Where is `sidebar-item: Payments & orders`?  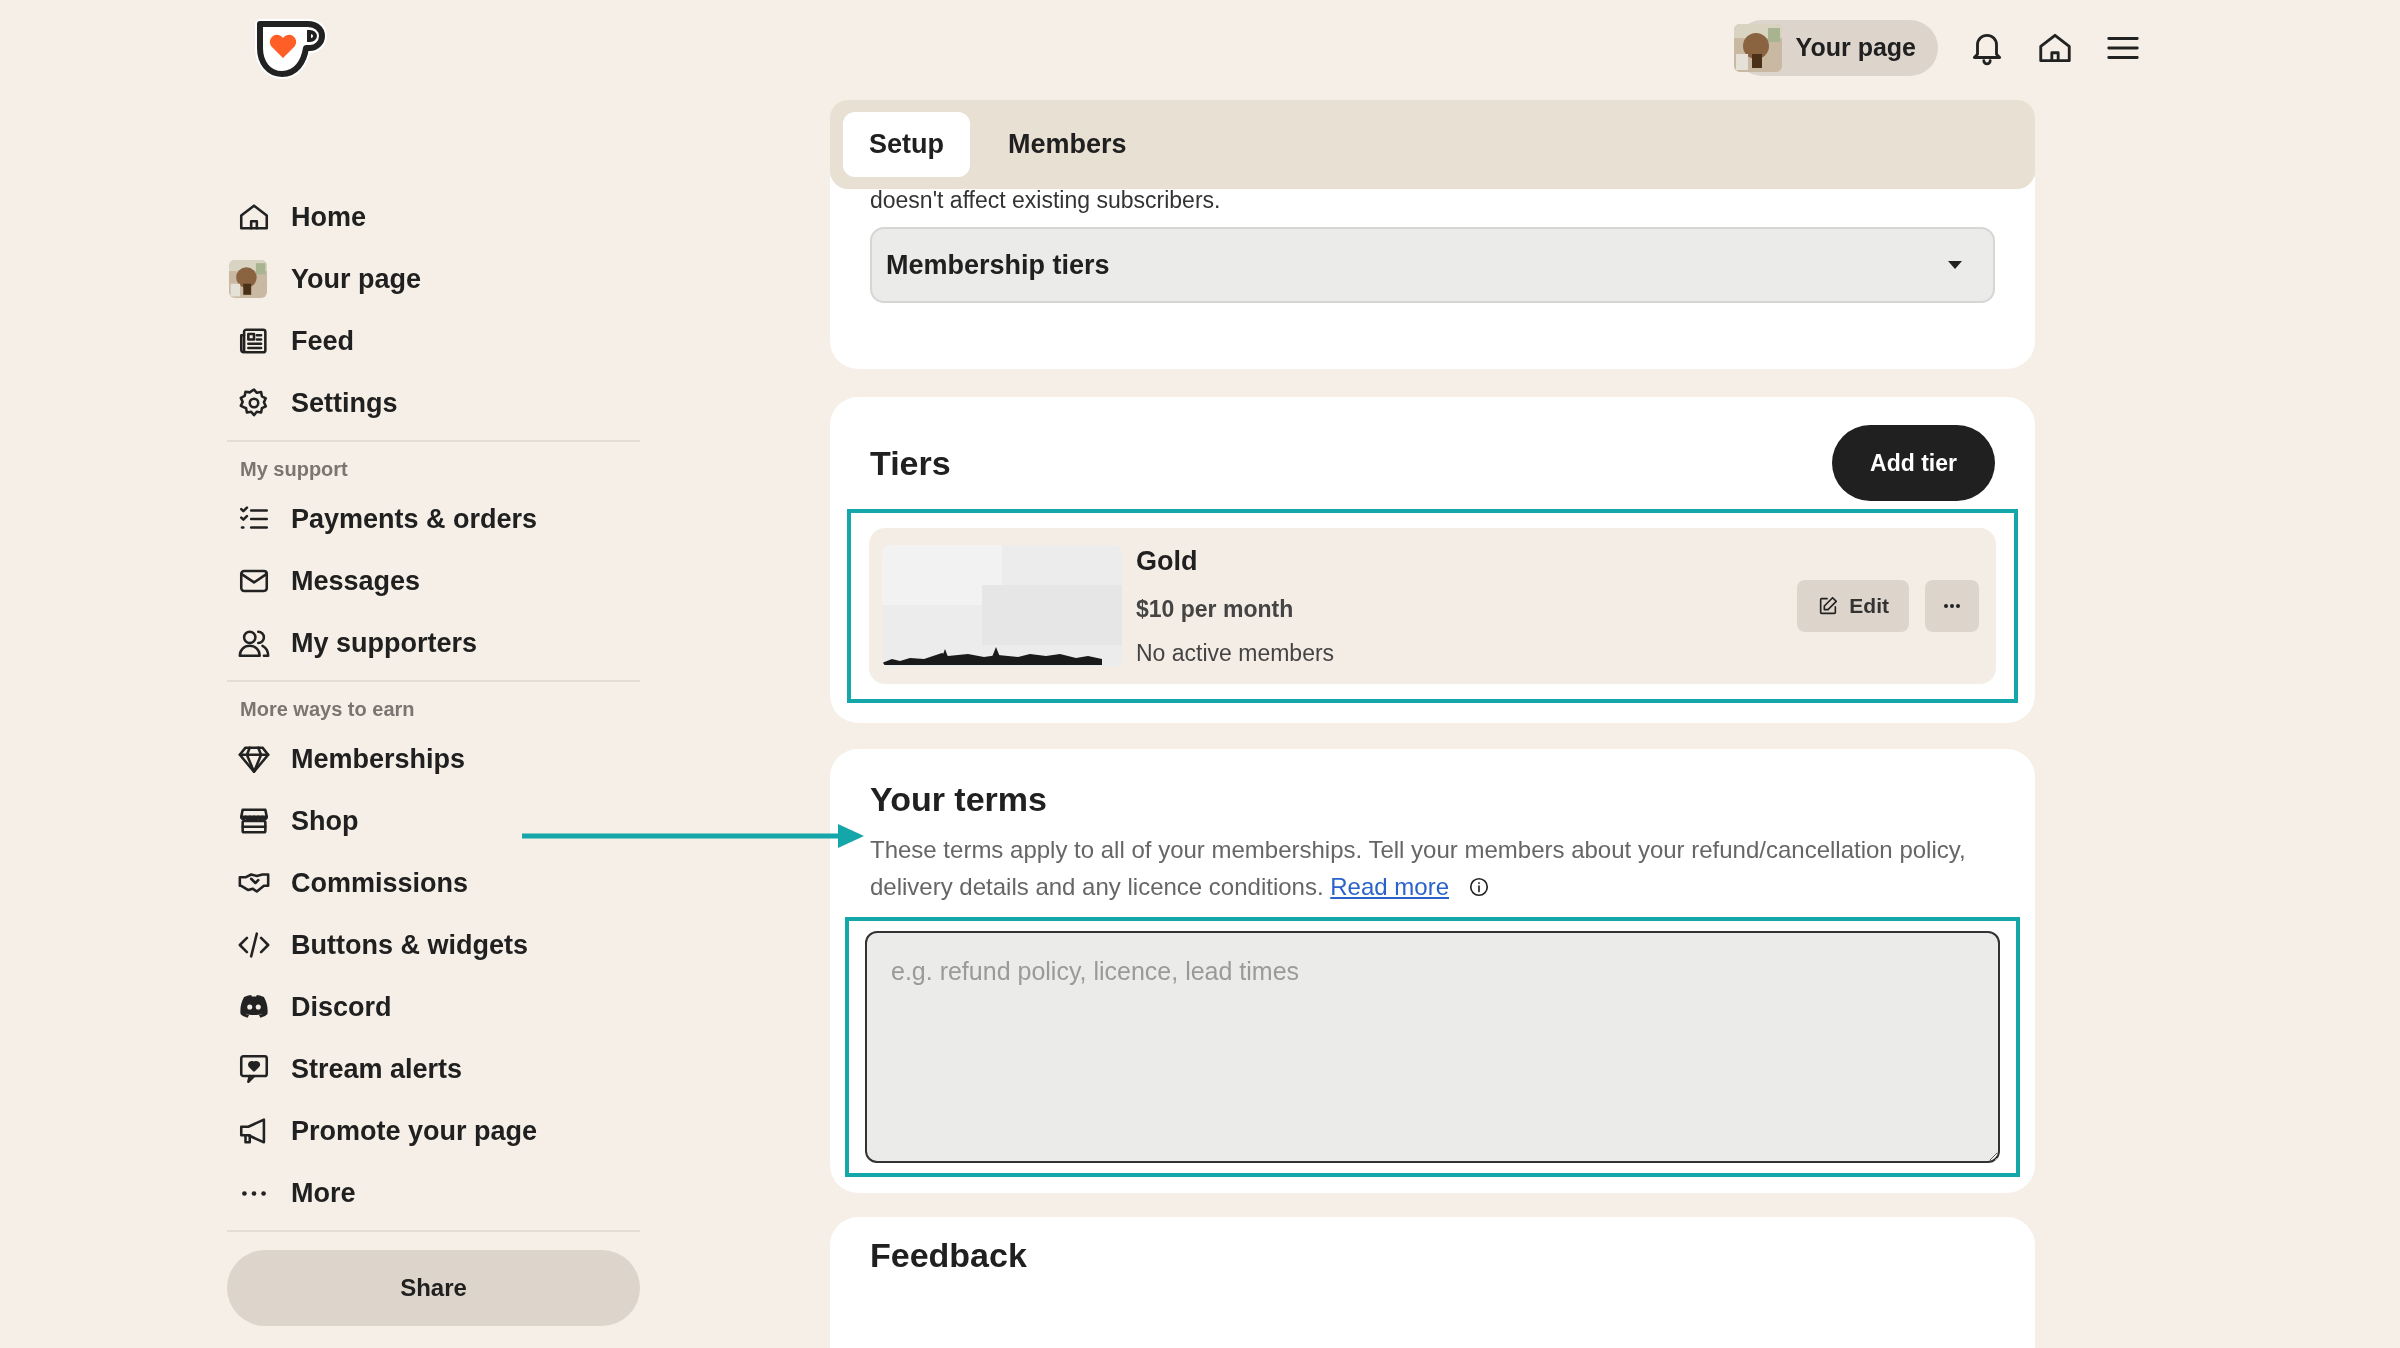 sidebar-item: Payments & orders is located at coordinates (433, 519).